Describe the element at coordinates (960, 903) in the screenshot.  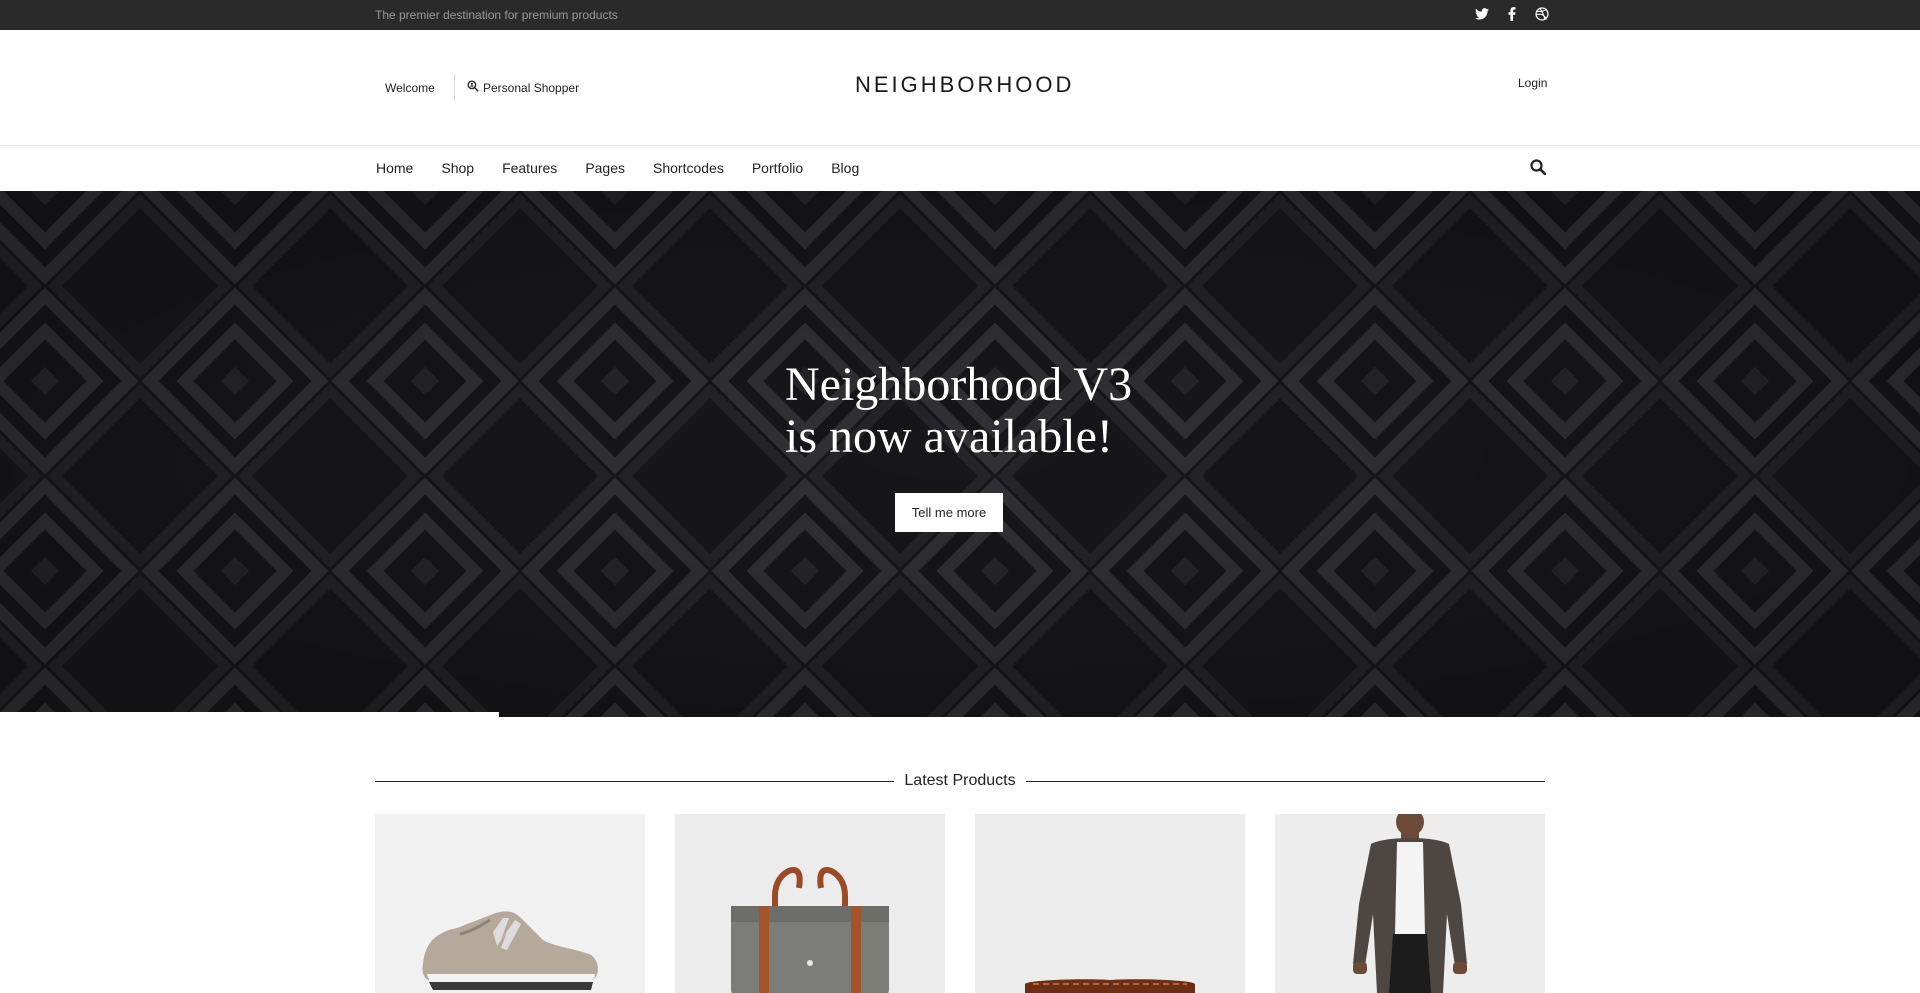
I see `product-grid` at that location.